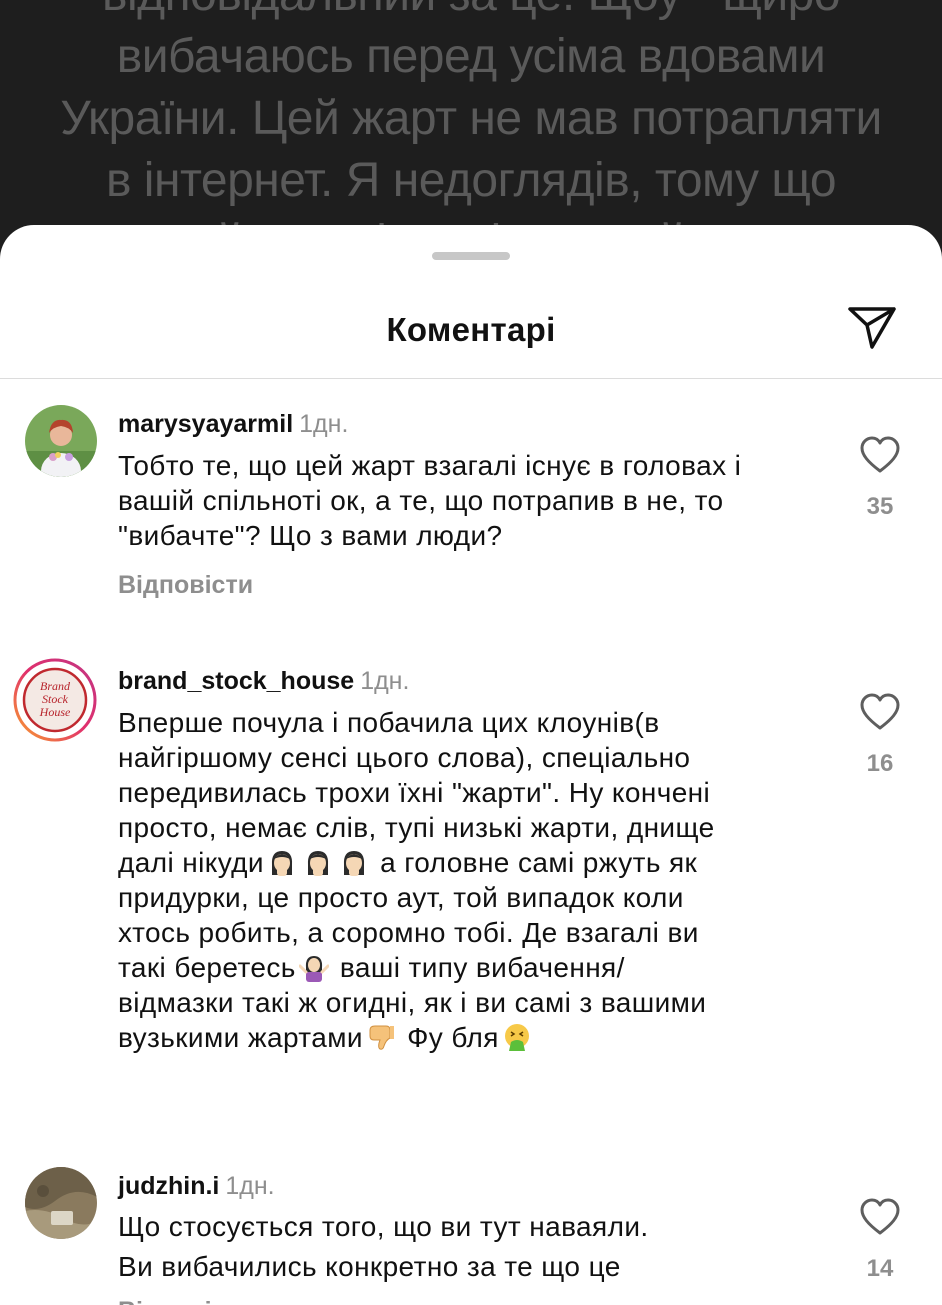  Describe the element at coordinates (471, 180) in the screenshot. I see `story-line: в інтернет. Я недоглядів, тому що` at that location.